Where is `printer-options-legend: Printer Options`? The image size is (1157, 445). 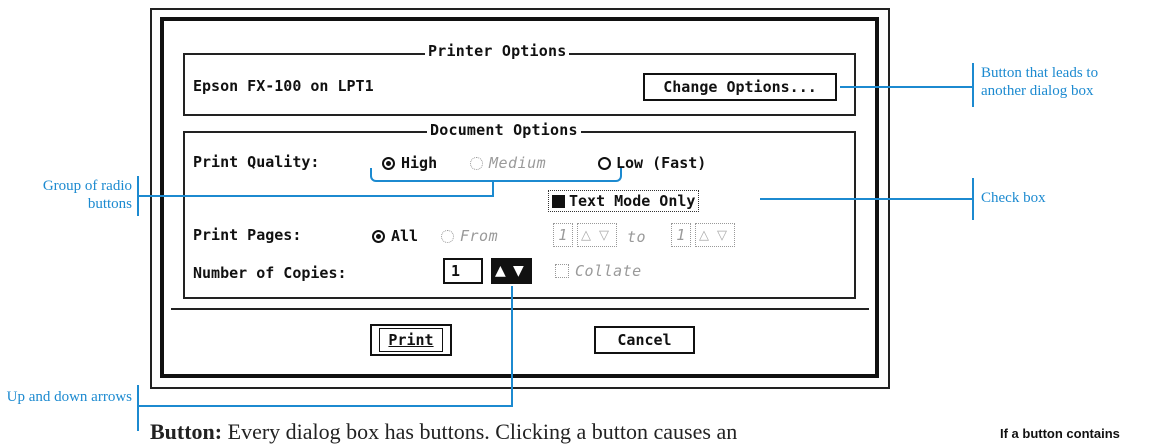
printer-options-legend: Printer Options is located at coordinates (497, 51).